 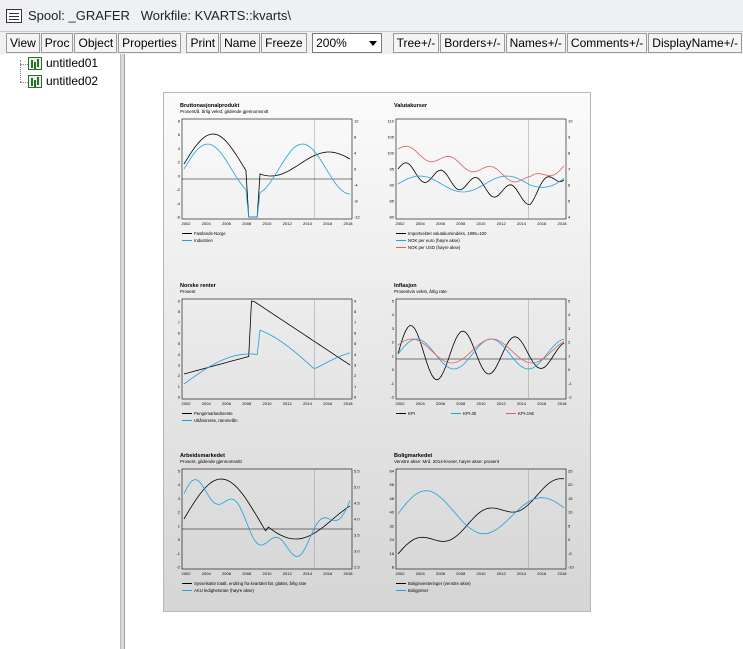 I want to click on freeze-button: Freeze, so click(x=284, y=43).